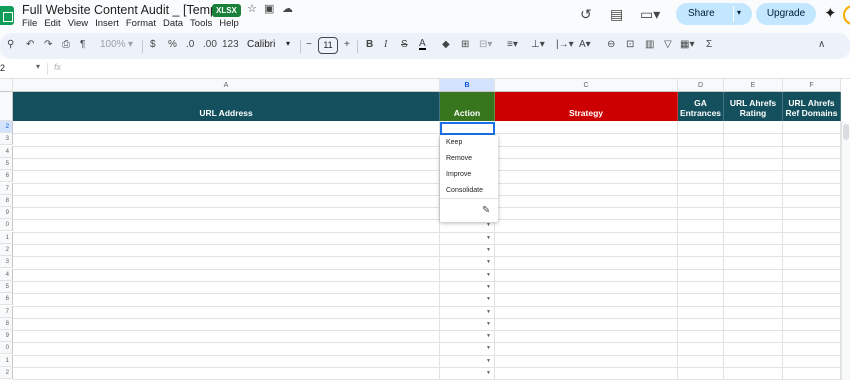 The height and width of the screenshot is (380, 850). Describe the element at coordinates (82, 44) in the screenshot. I see `paint-format-icon: ¶` at that location.